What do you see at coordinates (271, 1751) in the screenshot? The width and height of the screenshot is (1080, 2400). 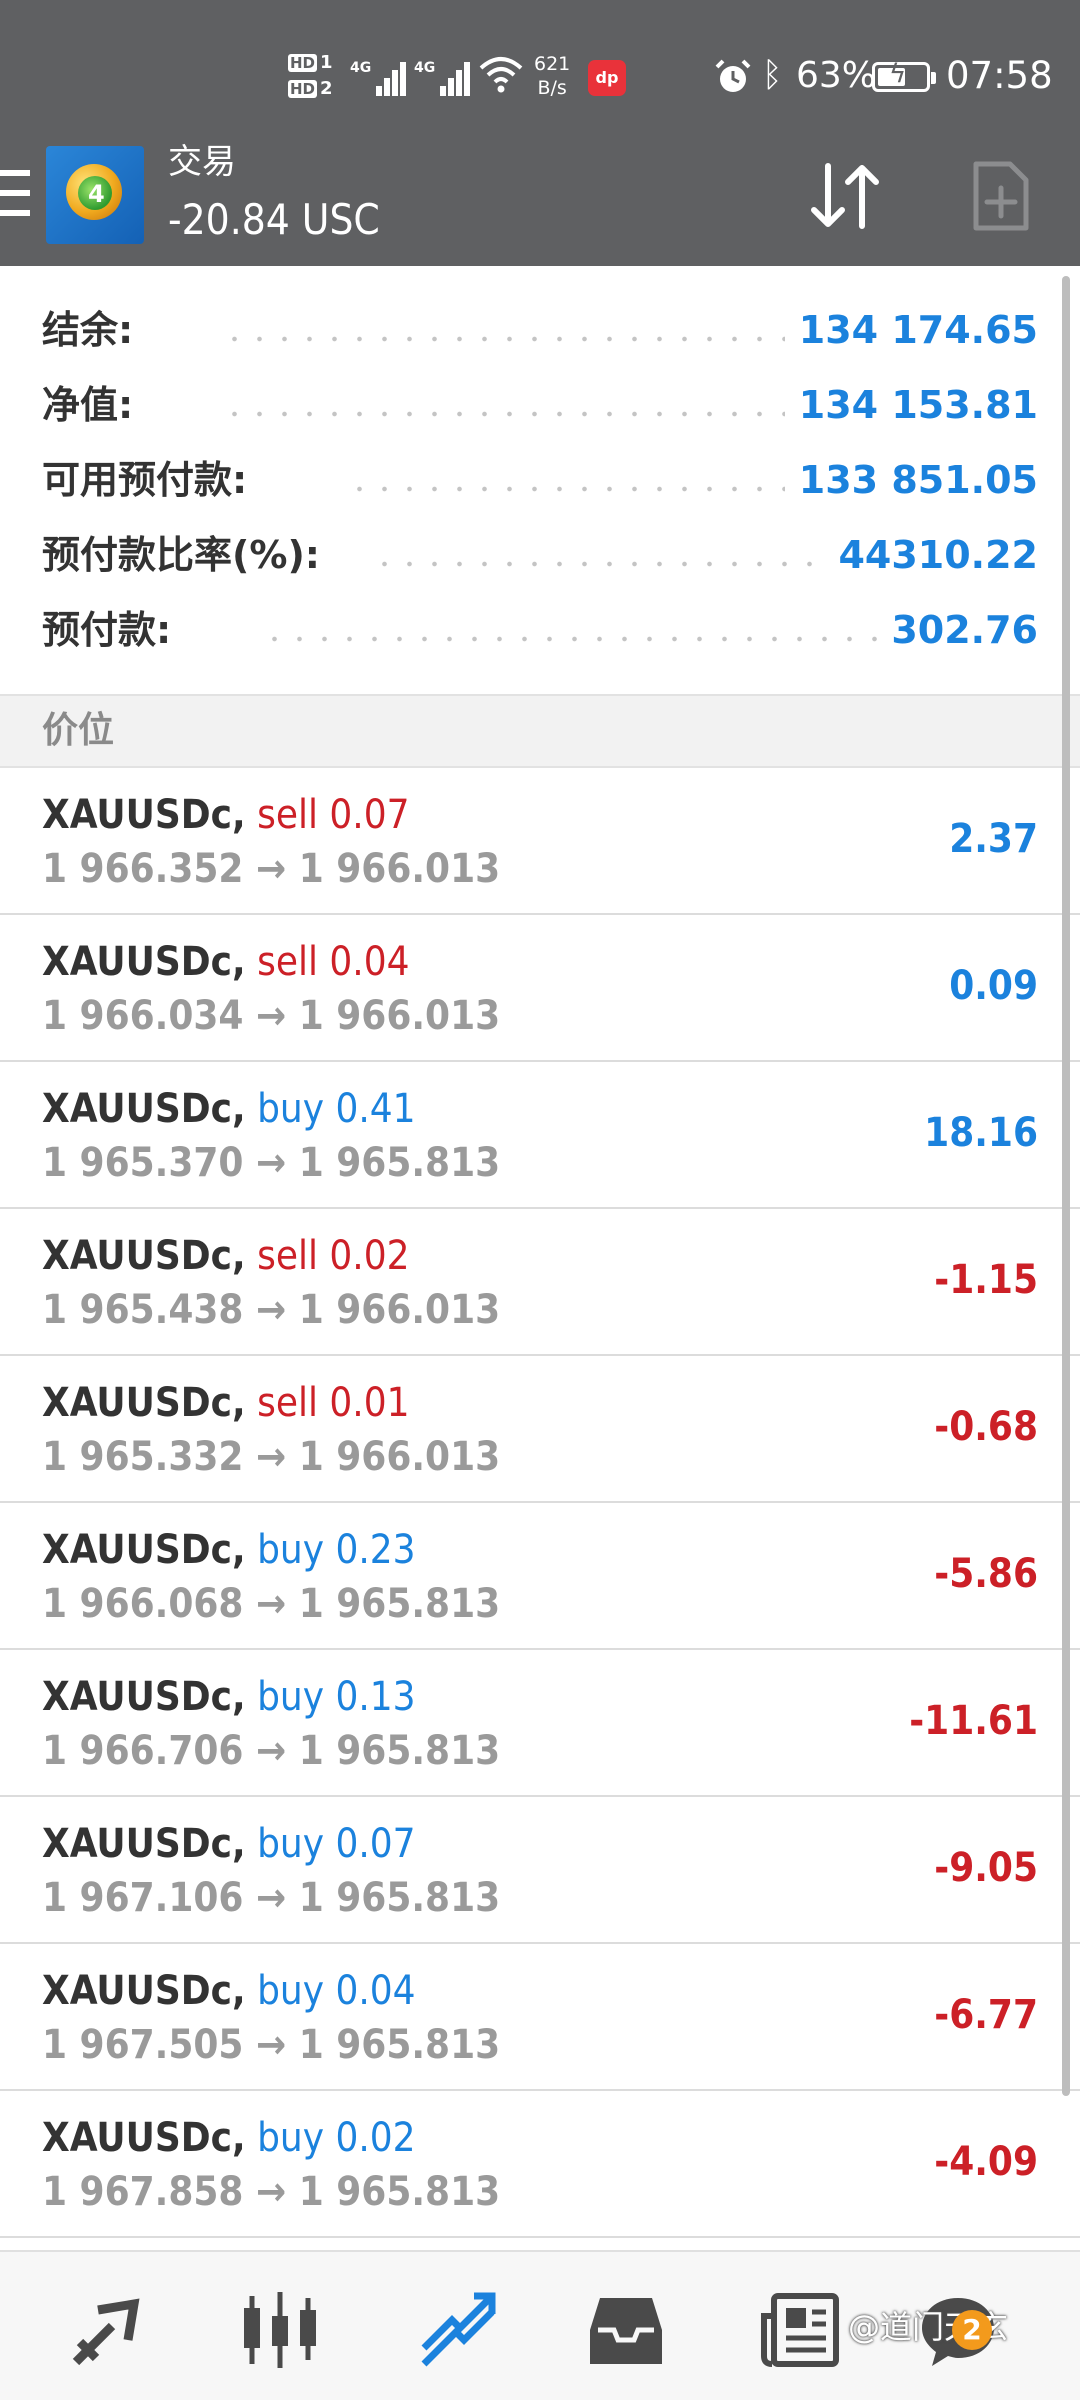 I see `position-prices: 1 966.706 → 1 965.813` at bounding box center [271, 1751].